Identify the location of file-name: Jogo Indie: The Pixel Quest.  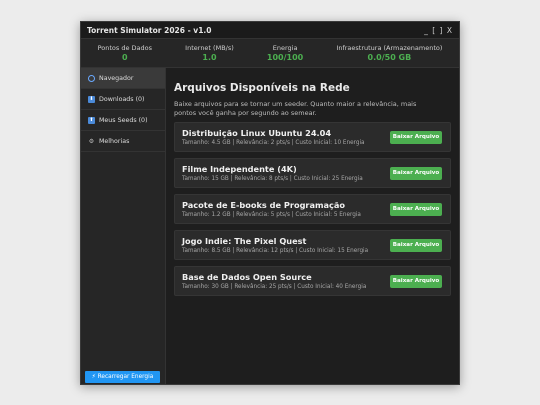
(244, 240).